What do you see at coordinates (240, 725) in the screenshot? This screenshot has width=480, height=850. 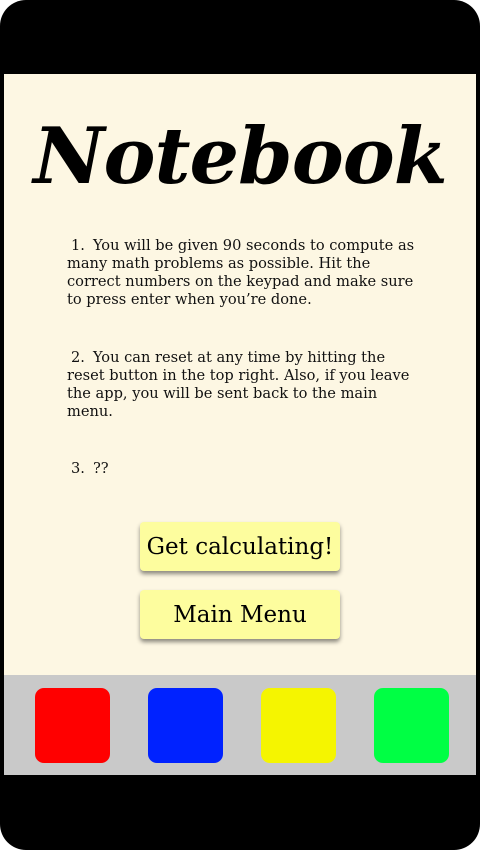 I see `color-key-bar` at bounding box center [240, 725].